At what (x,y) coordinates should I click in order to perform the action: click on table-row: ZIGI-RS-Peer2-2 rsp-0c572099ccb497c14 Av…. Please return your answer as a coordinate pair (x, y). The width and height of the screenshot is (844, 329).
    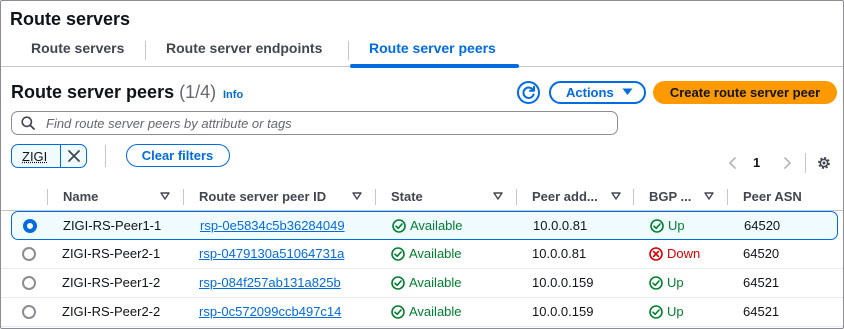
    Looking at the image, I should click on (422, 312).